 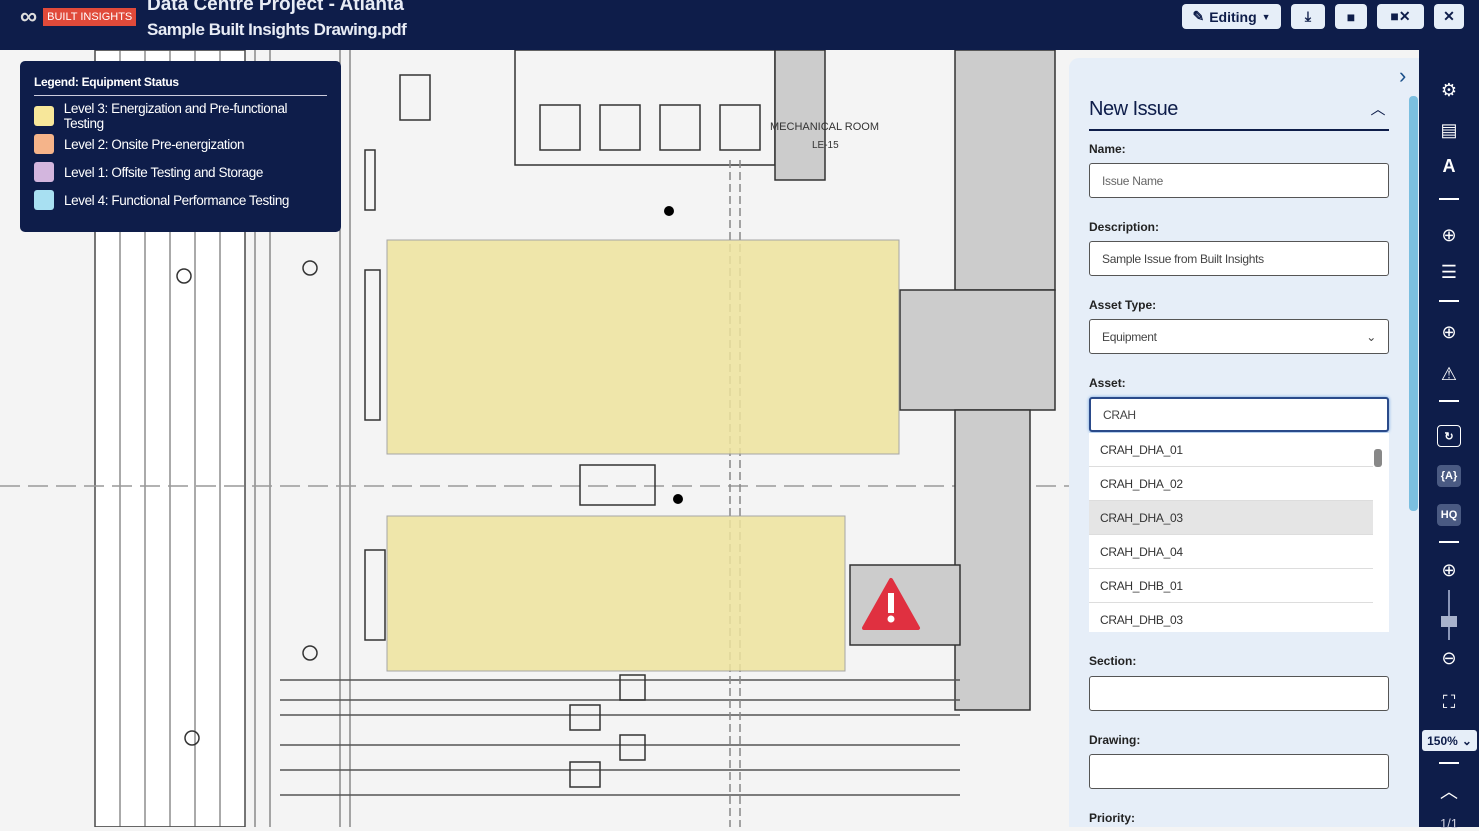 I want to click on close-icon: ✕, so click(x=1449, y=16).